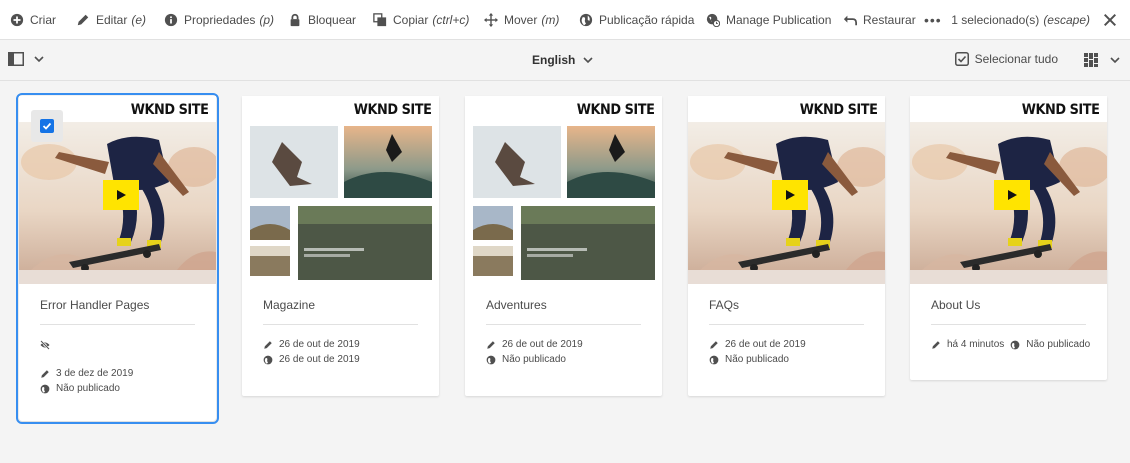  I want to click on card-meta: há 4 minutos Não publicado, so click(1008, 338).